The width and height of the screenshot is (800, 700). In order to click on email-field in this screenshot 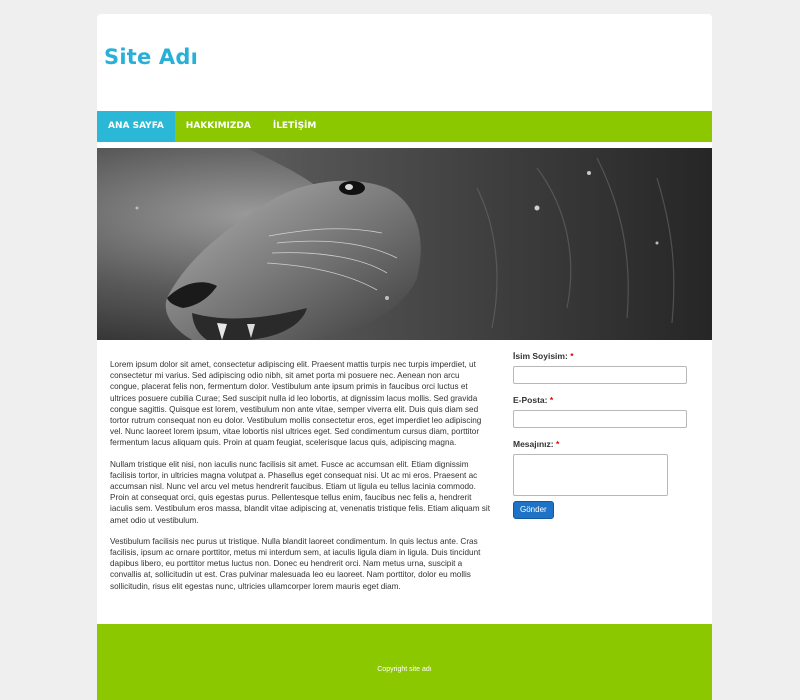, I will do `click(600, 419)`.